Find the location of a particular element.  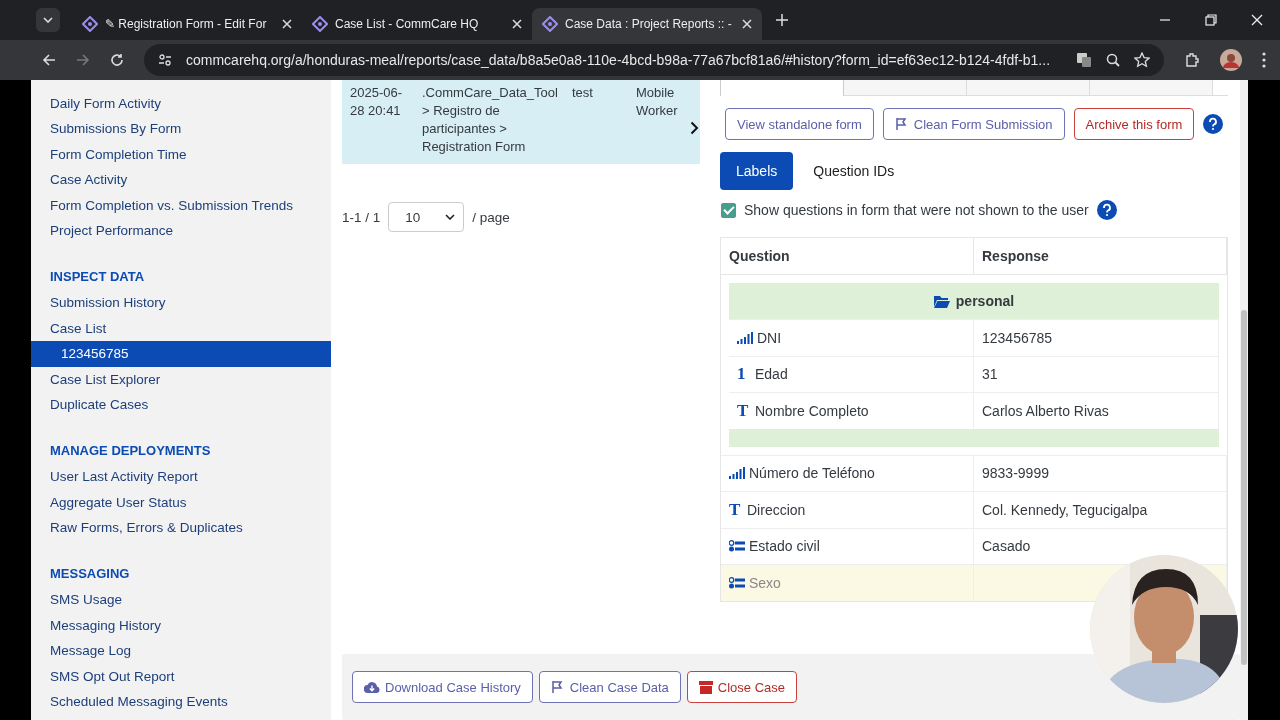

view-tab: Question IDs is located at coordinates (854, 171).